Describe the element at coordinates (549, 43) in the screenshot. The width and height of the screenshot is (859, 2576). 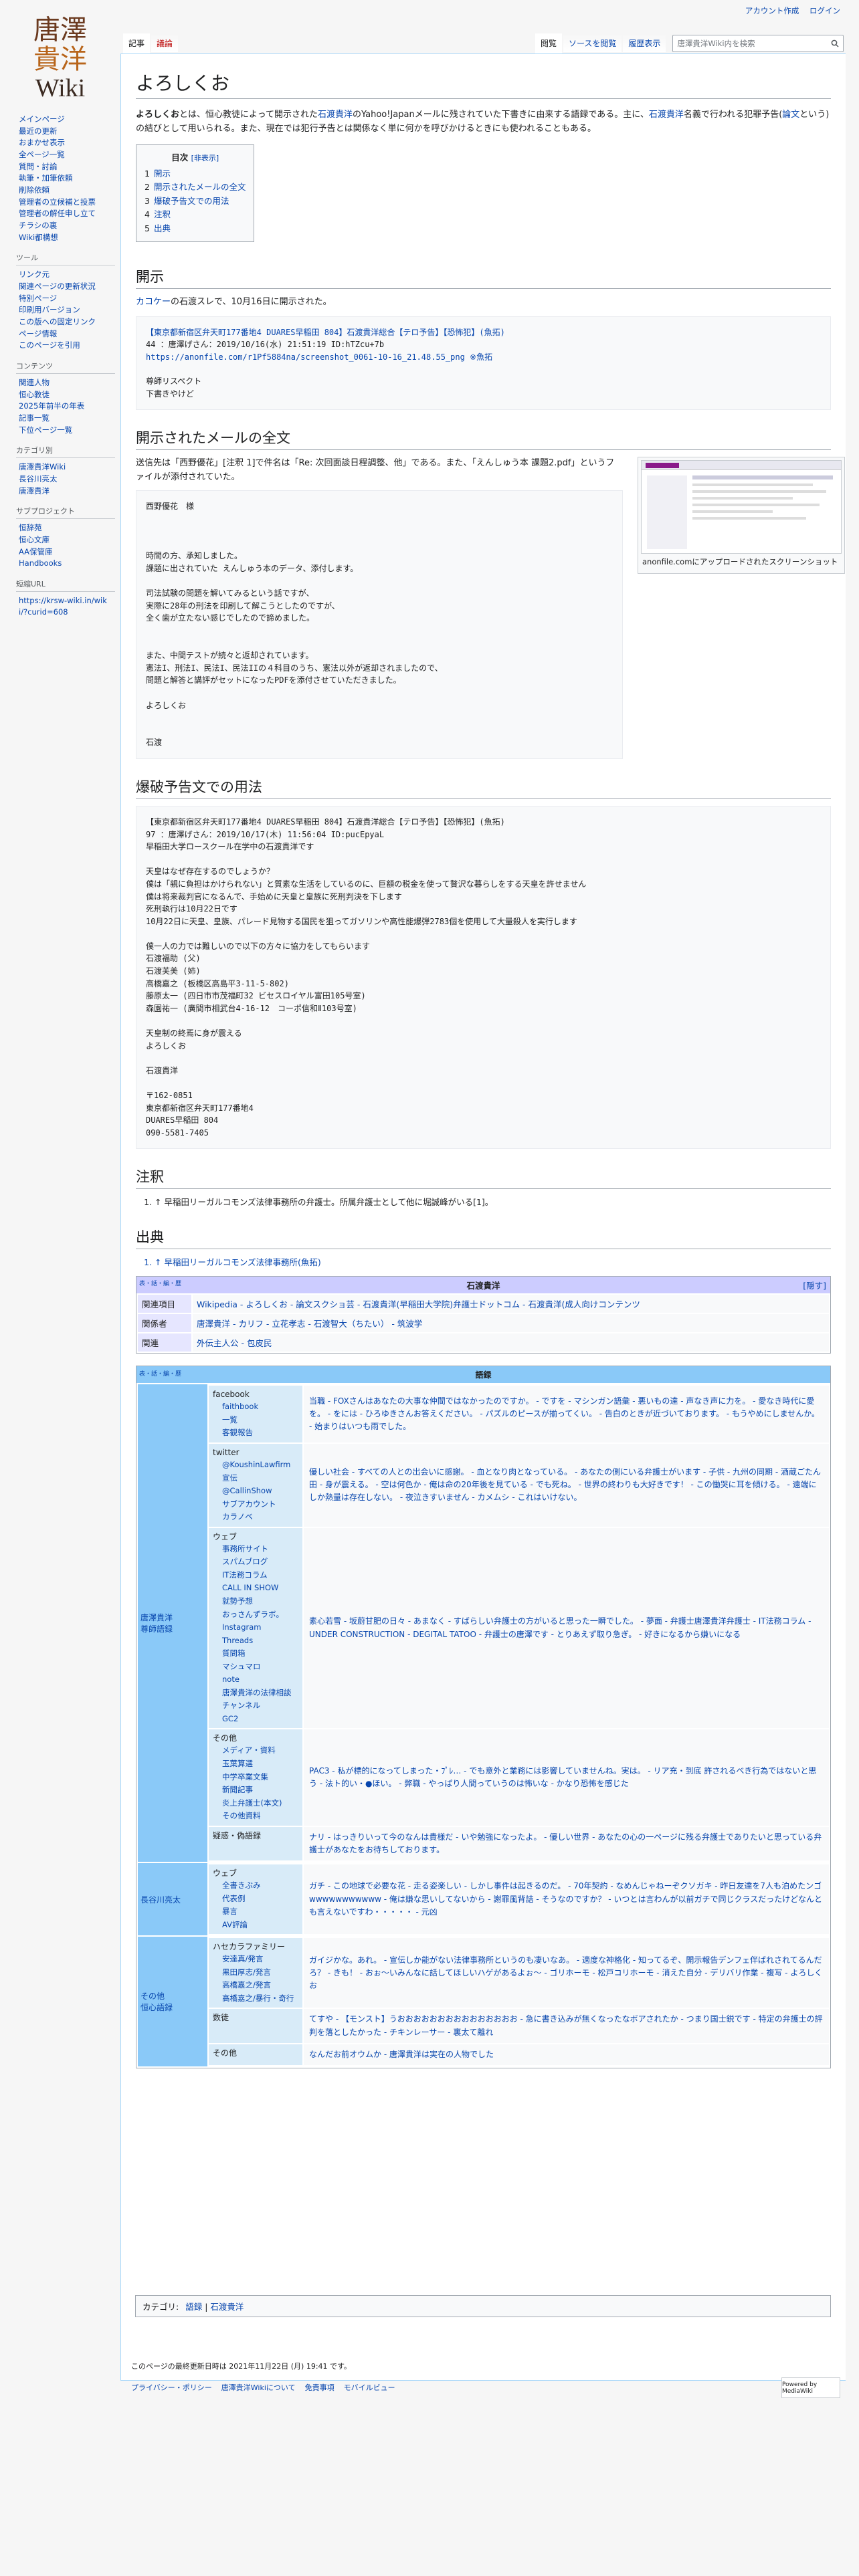
I see `tab-read: 閲覧` at that location.